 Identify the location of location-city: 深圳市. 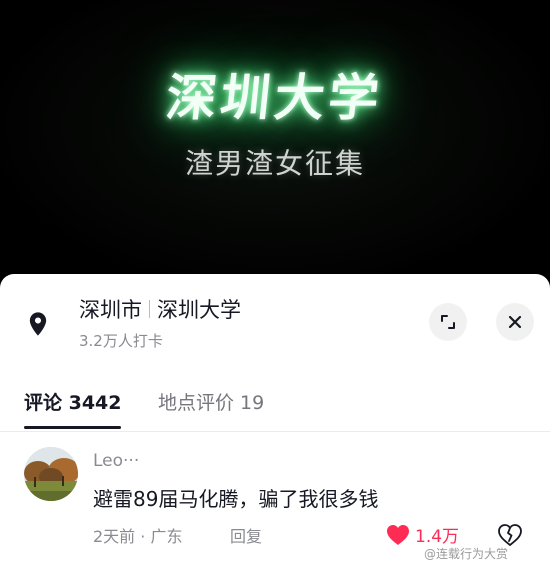
(110, 310).